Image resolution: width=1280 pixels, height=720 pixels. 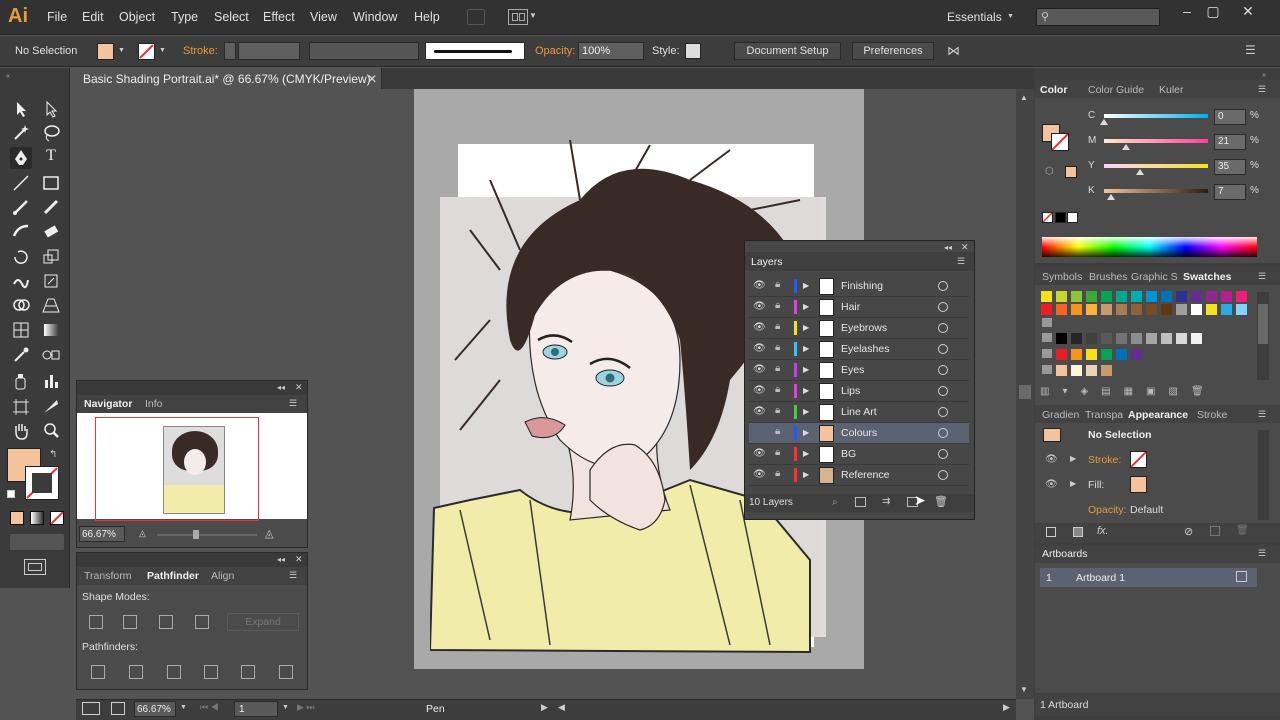 I want to click on menu-select: Select, so click(x=231, y=17).